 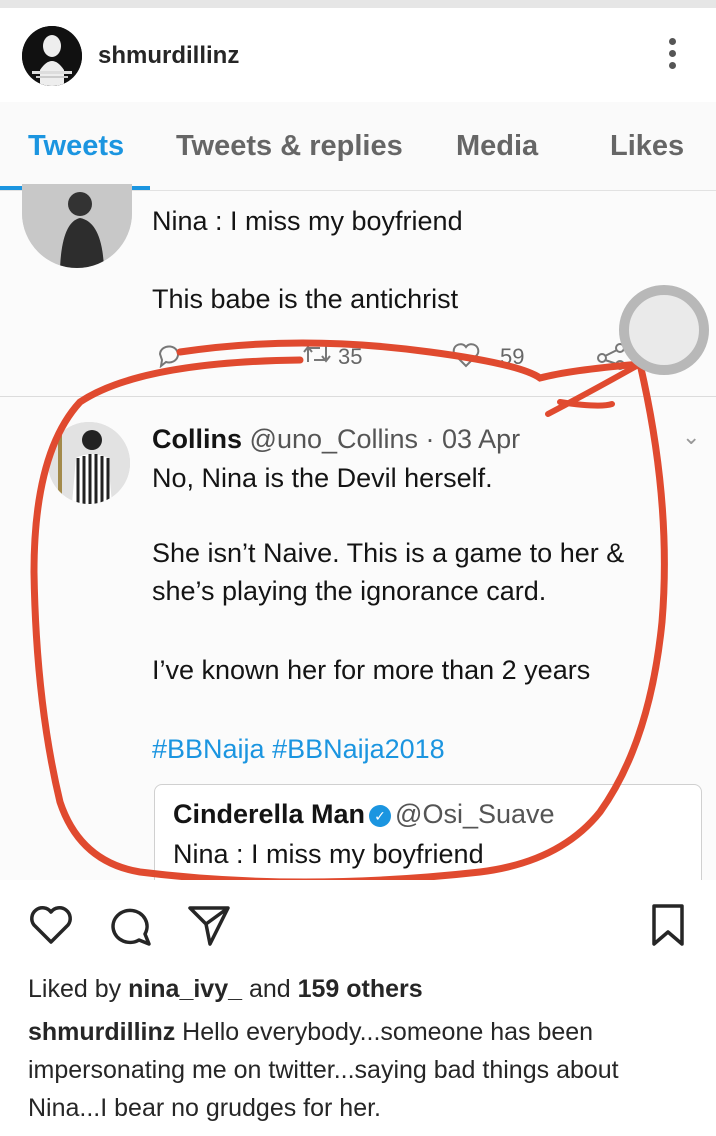 I want to click on caption-username: shmurdillinz, so click(x=101, y=1032).